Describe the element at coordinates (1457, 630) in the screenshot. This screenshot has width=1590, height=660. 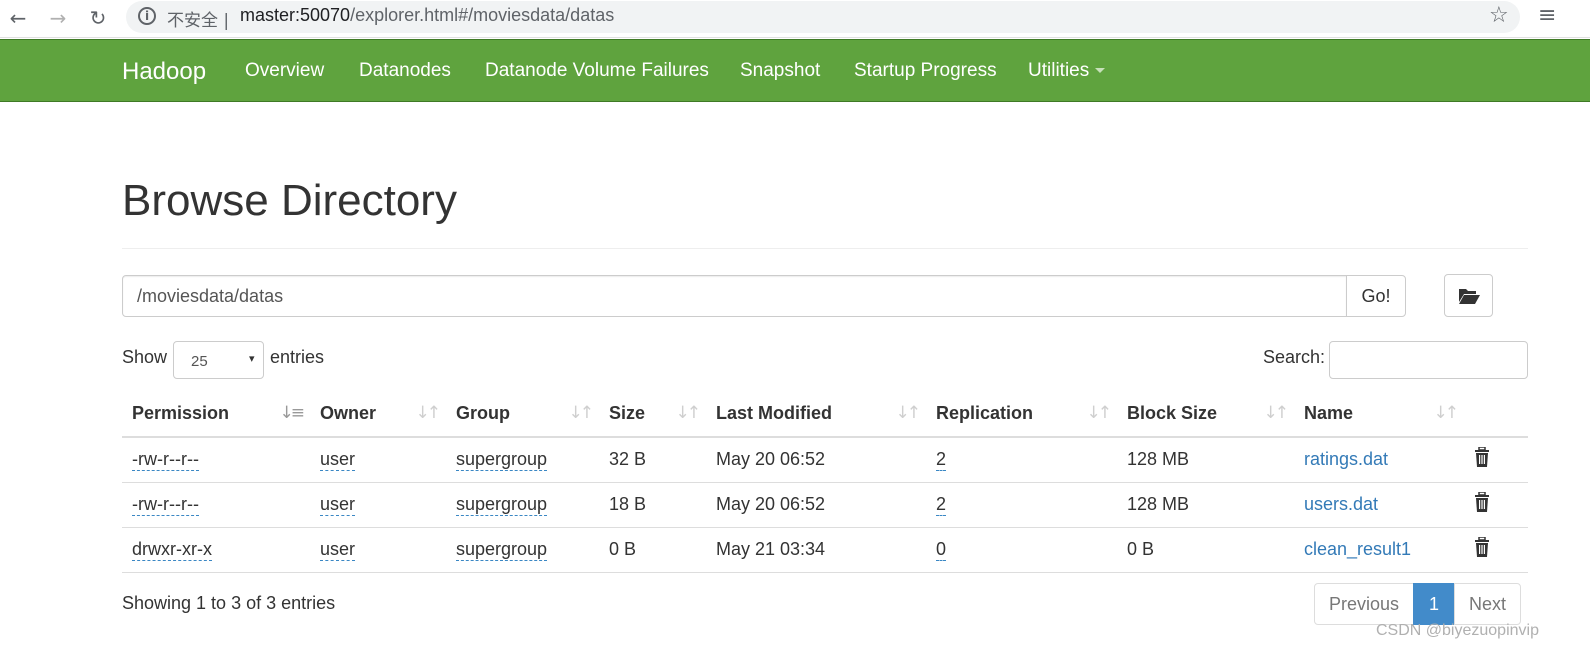
I see `watermark: CSDN @biyezuopinvip` at that location.